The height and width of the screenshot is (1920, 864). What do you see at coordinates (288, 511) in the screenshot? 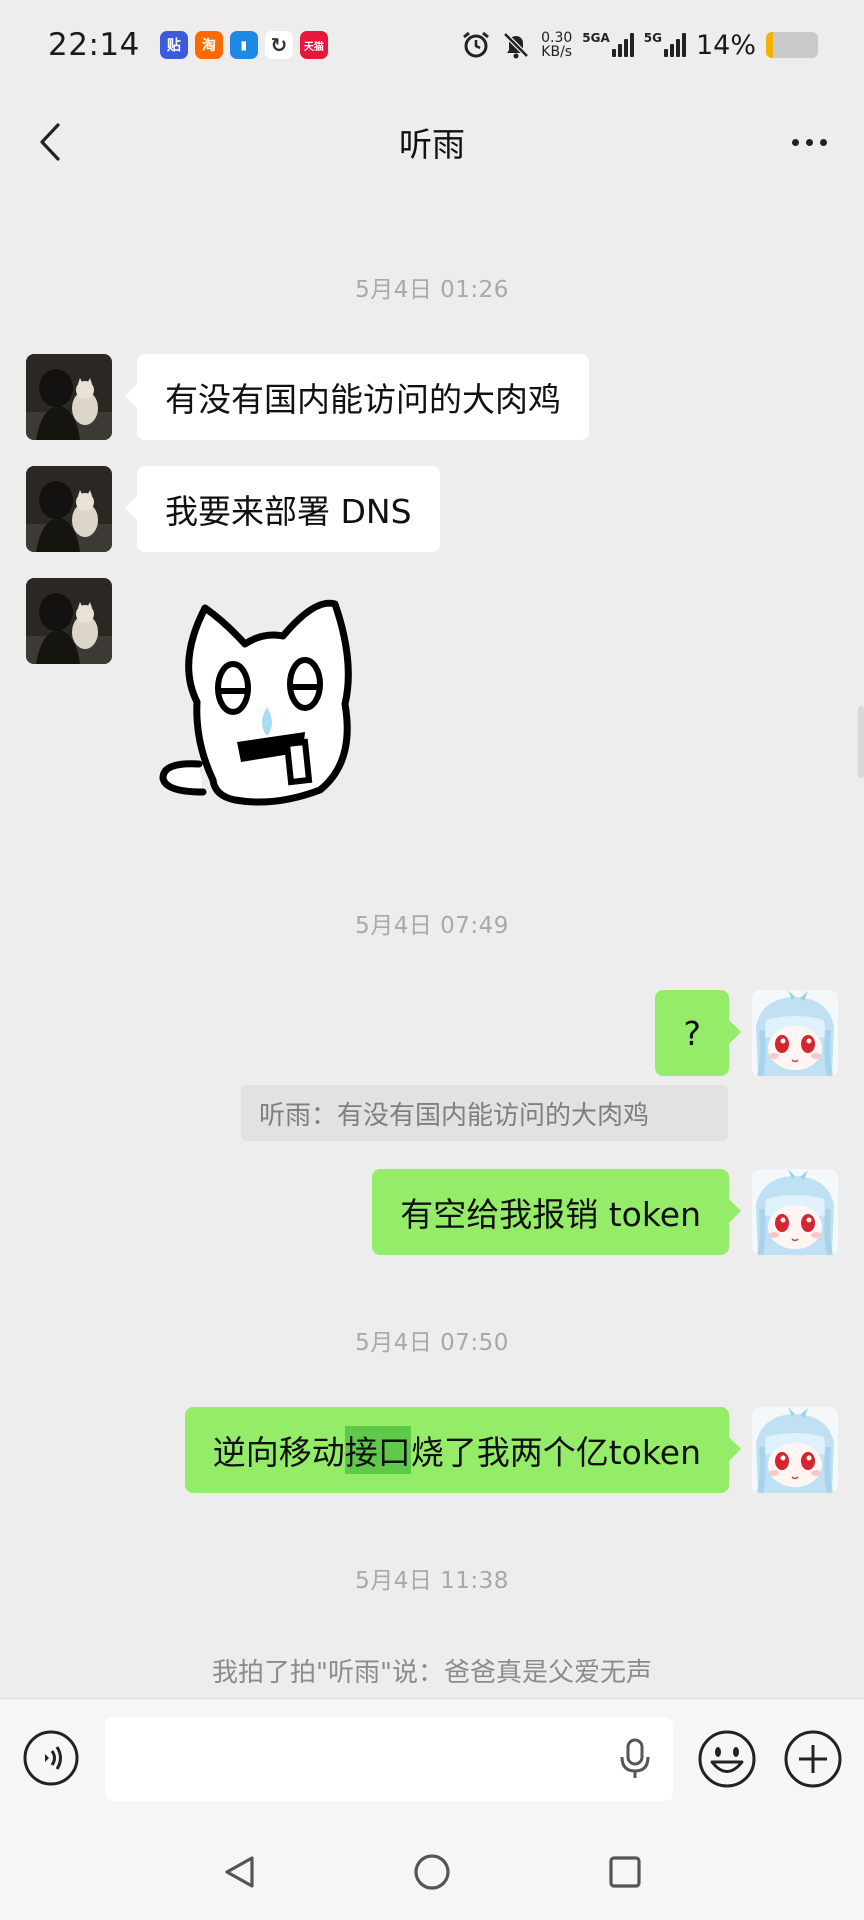
I see `message-text: 我要来部署 DNS` at bounding box center [288, 511].